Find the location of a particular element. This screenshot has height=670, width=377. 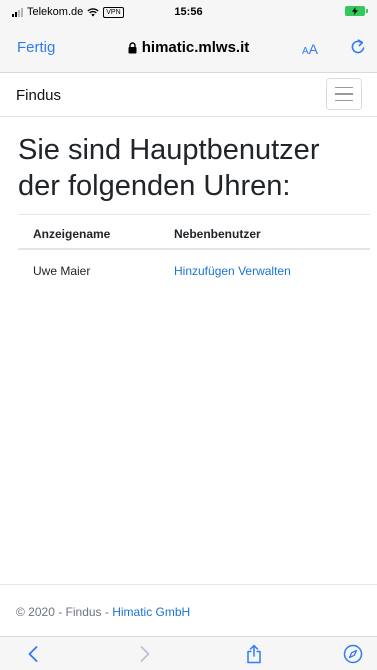

url-display: himatic.mlws.it is located at coordinates (188, 48).